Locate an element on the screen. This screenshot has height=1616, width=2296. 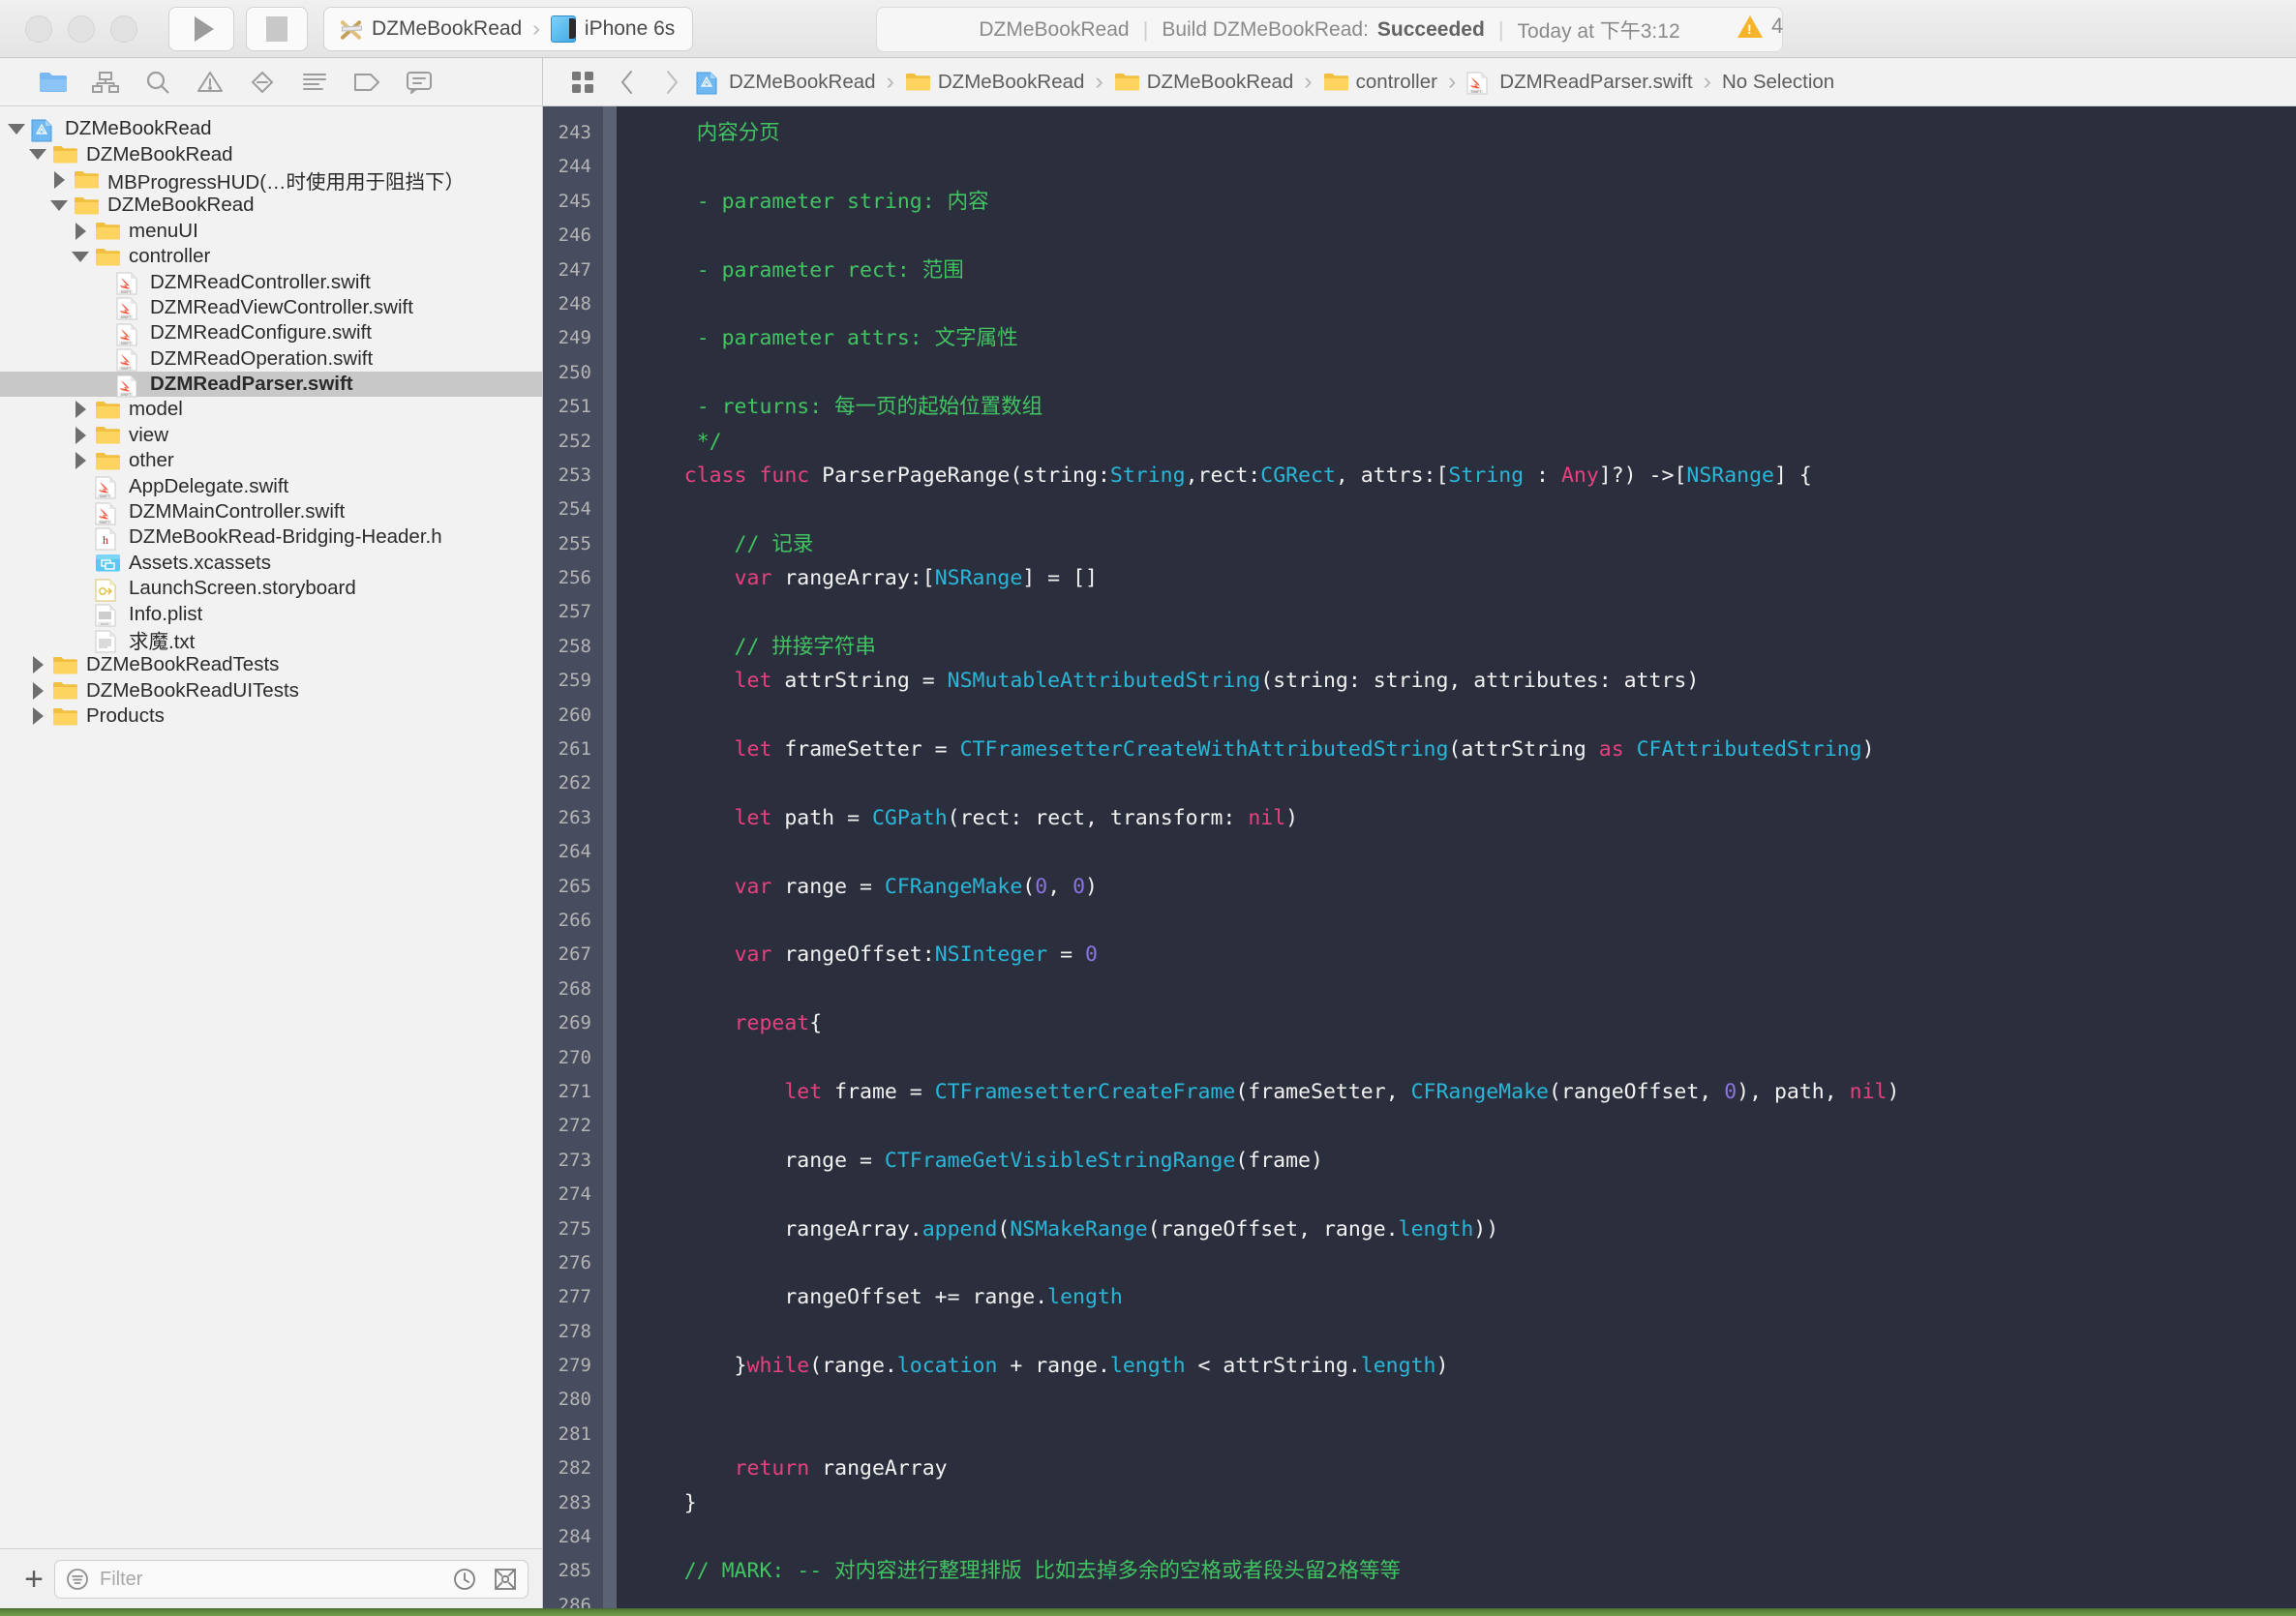
code-line: // MARK: -- 对内容进行整理排版 比如去掉多余的空格或者段头留2格等等 is located at coordinates (1465, 1571).